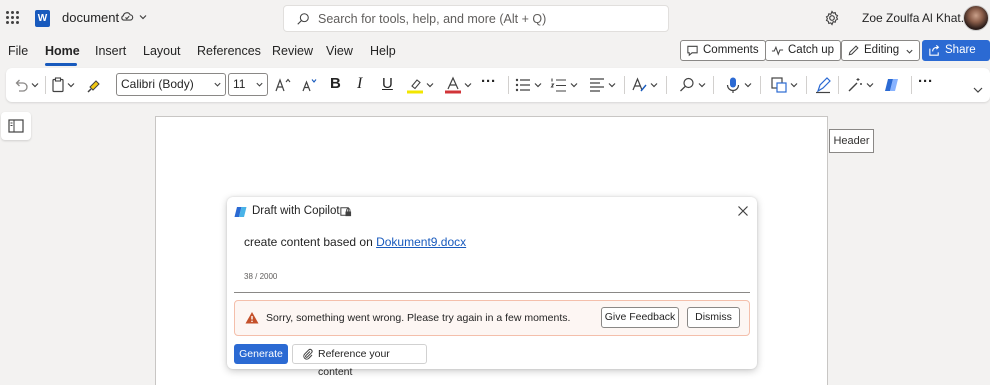  I want to click on navigation-pane-button, so click(16, 126).